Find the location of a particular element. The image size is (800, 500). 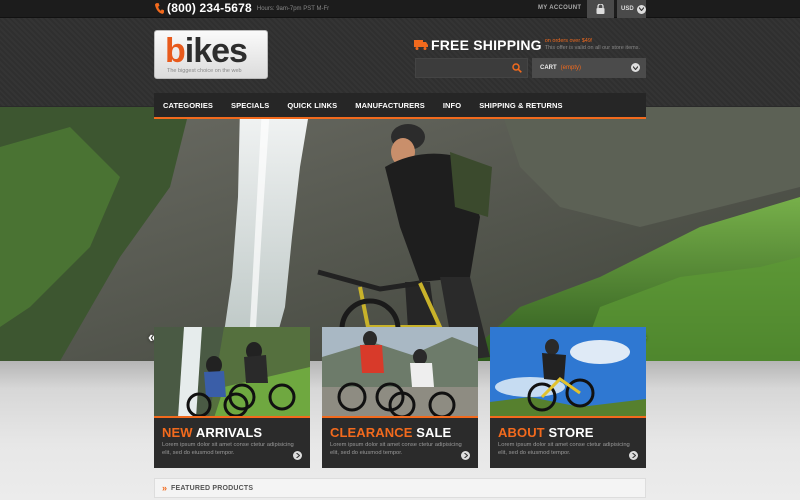

promo-title-rest: STORE is located at coordinates (571, 432).